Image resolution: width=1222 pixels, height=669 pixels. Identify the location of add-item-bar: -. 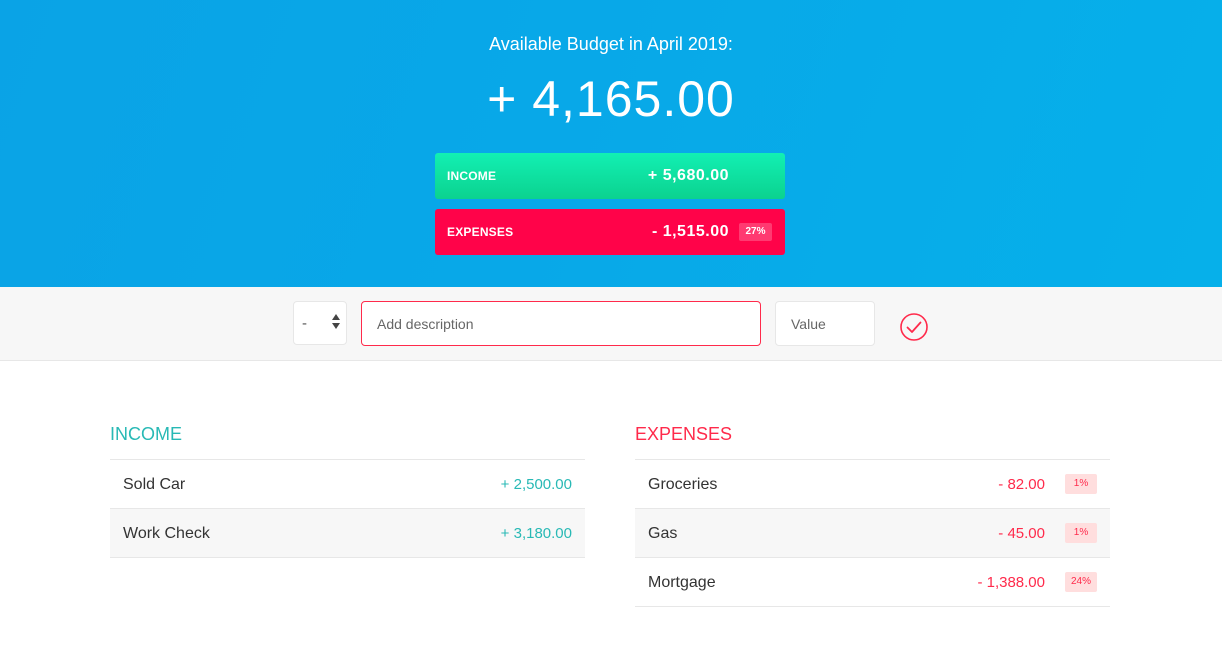
(611, 324).